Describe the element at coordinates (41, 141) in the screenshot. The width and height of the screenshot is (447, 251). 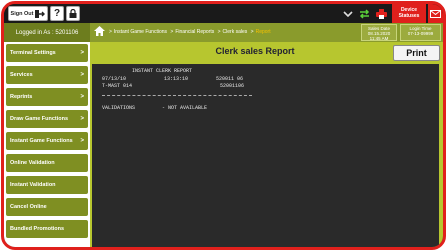
I see `sidebar-item-label: Instant Game Functions` at that location.